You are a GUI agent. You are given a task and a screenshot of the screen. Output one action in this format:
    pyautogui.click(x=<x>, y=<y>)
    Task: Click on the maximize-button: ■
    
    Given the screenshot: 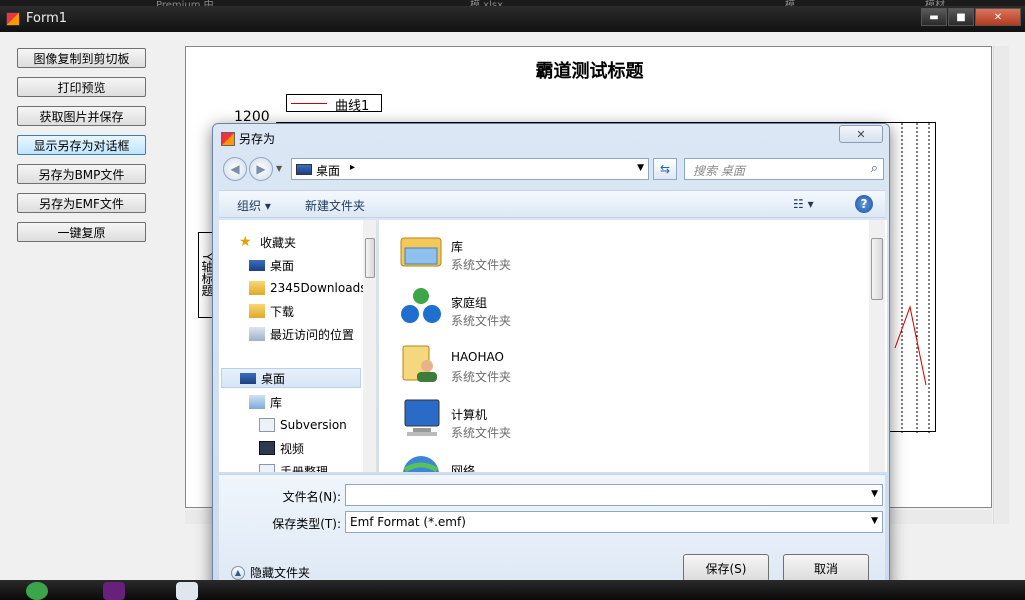 What is the action you would take?
    pyautogui.click(x=961, y=17)
    